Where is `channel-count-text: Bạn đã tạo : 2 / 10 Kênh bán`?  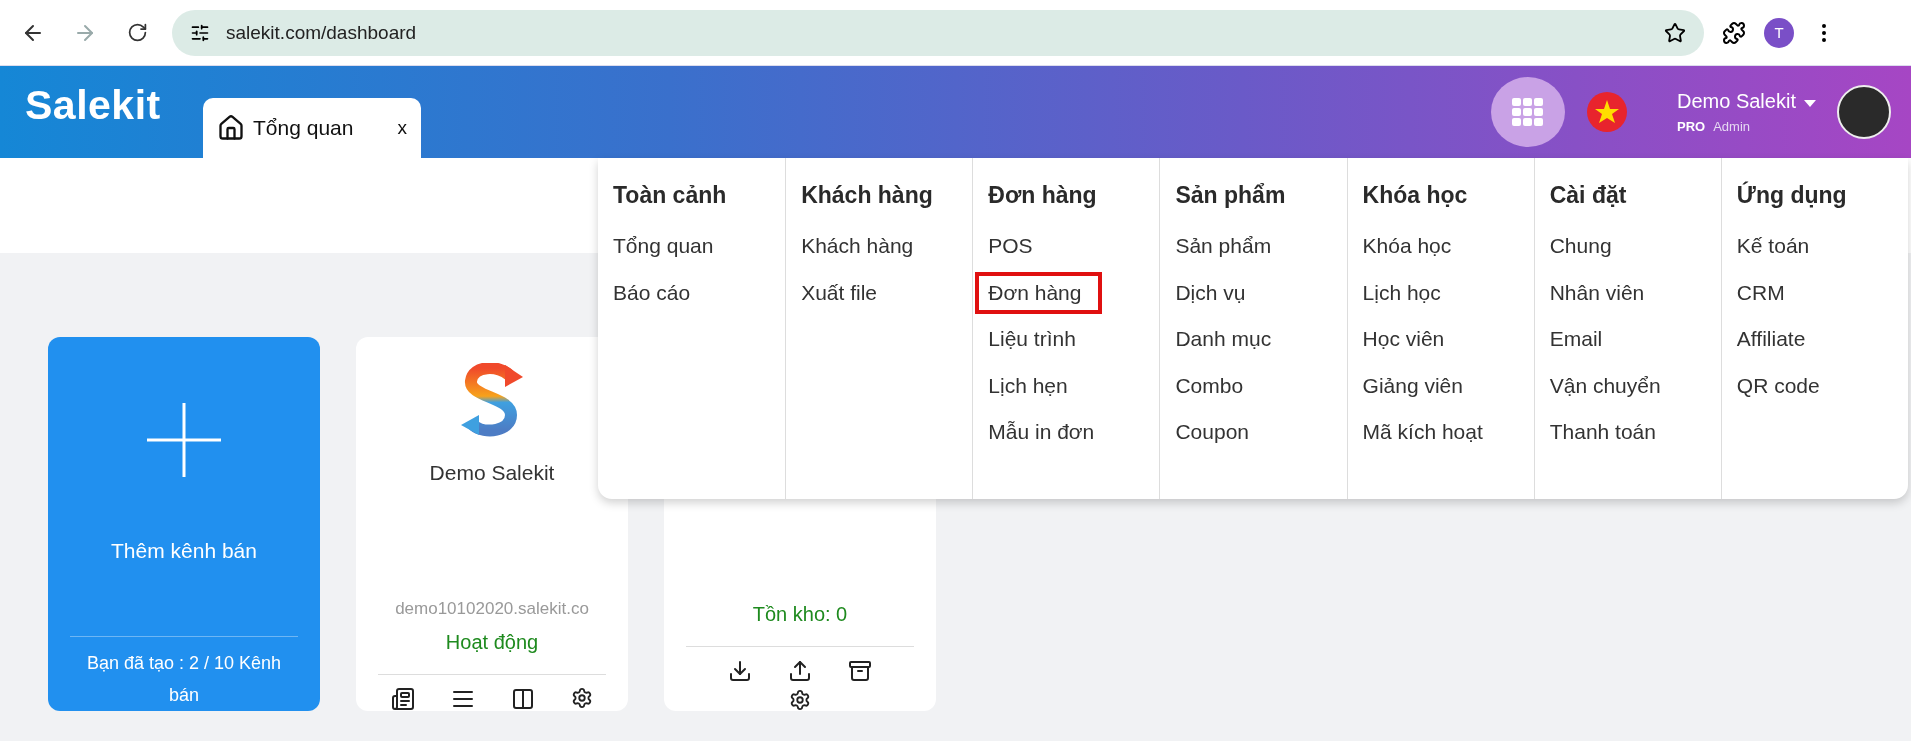
channel-count-text: Bạn đã tạo : 2 / 10 Kênh bán is located at coordinates (184, 679).